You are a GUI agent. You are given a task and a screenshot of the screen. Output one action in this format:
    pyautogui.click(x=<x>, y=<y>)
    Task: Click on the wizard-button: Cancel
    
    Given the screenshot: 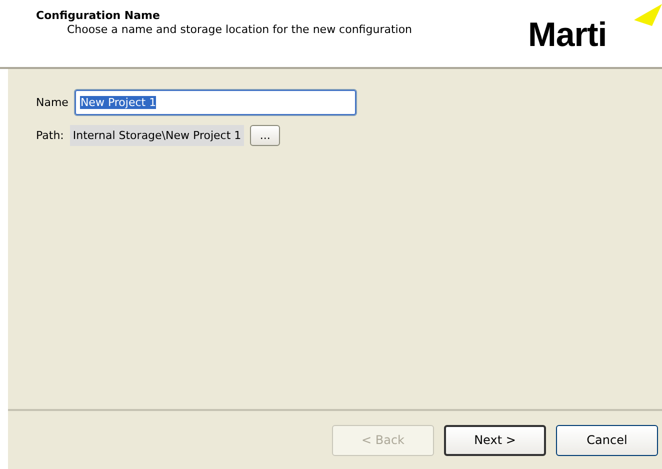 What is the action you would take?
    pyautogui.click(x=607, y=440)
    